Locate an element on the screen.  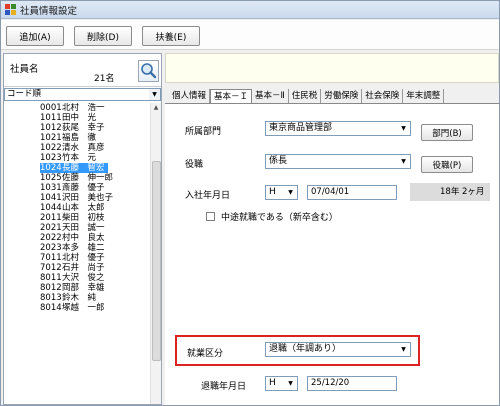
list-item: 1023竹本 元 is located at coordinates (69, 158).